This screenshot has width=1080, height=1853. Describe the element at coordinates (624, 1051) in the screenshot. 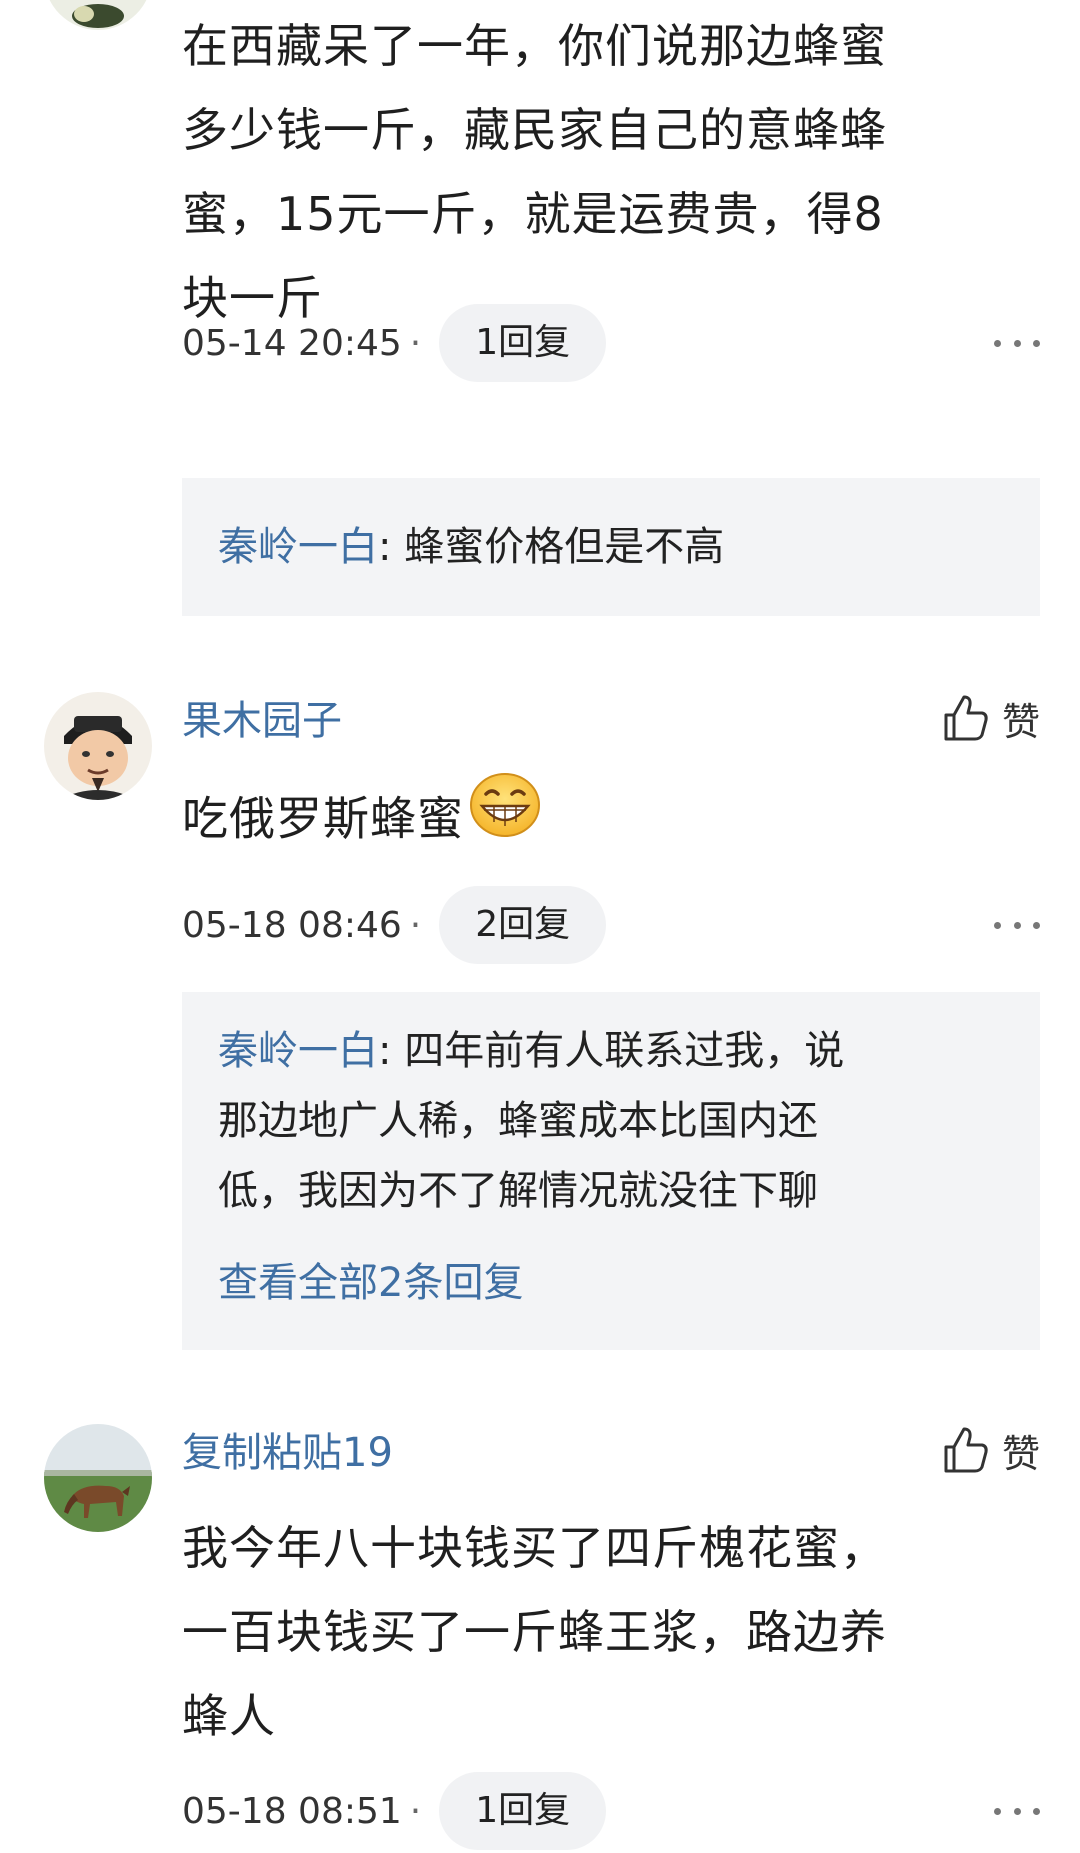

I see `reply-text: 四年前有人联系过我，说` at that location.